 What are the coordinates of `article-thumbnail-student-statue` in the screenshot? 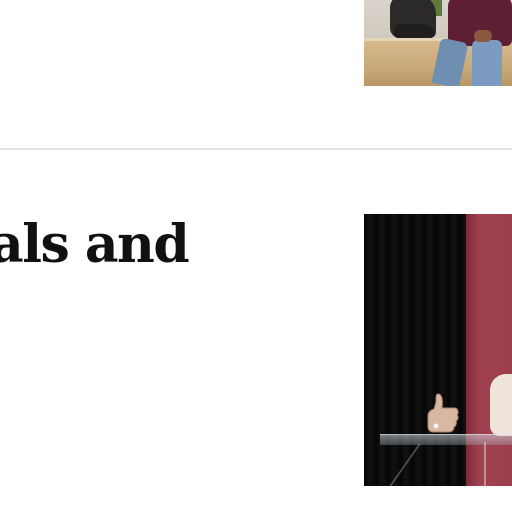 It's located at (438, 43).